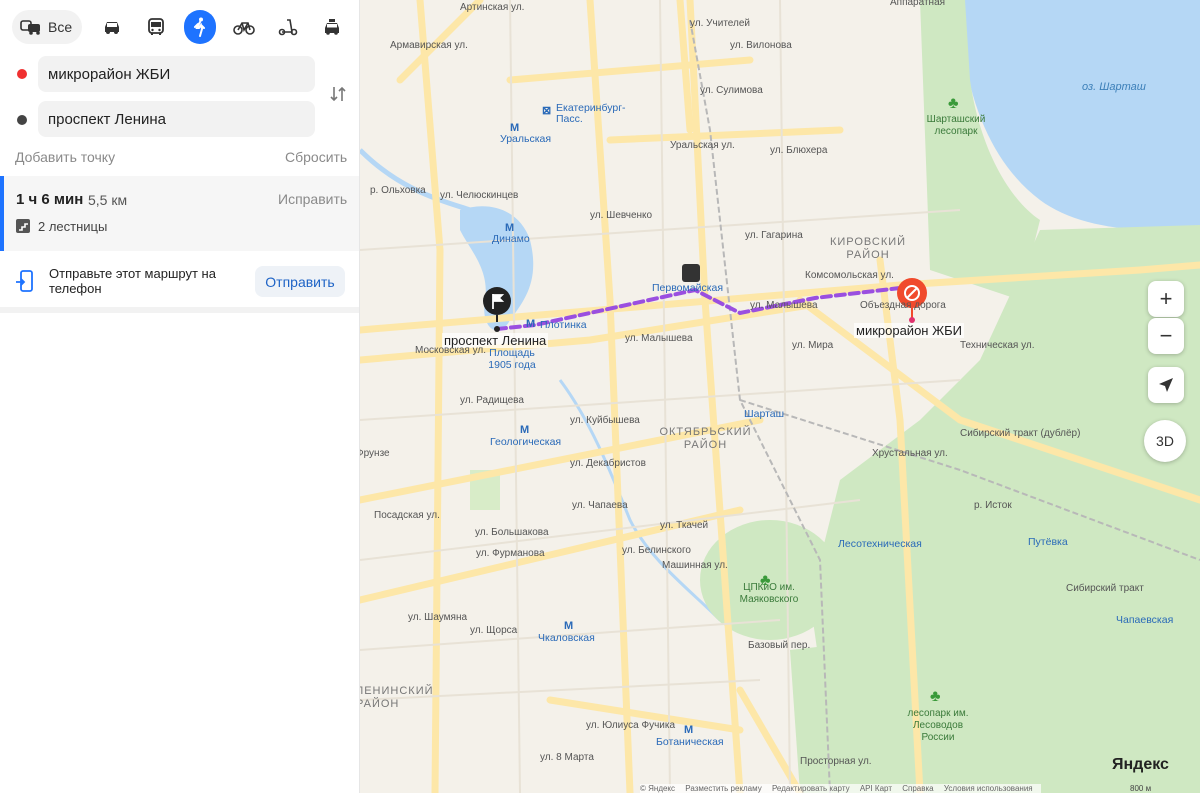 The height and width of the screenshot is (793, 1200). I want to click on metro-label: Динамо, so click(511, 239).